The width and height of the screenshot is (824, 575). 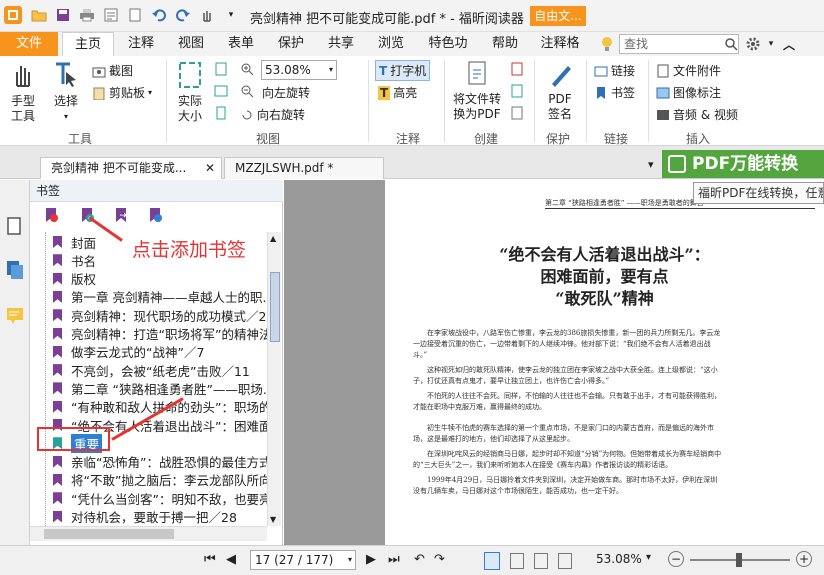 What do you see at coordinates (121, 215) in the screenshot?
I see `move-bookmark-icon` at bounding box center [121, 215].